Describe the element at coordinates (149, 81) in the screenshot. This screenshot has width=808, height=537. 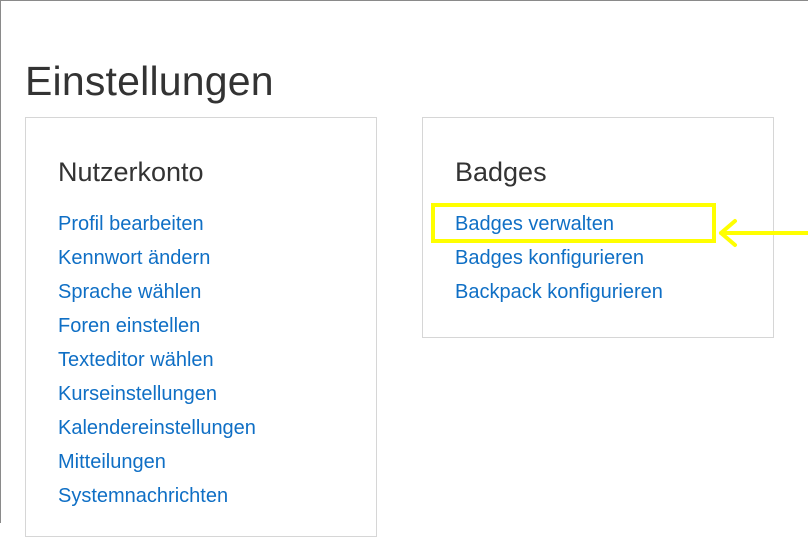
I see `page-title: Einstellungen` at that location.